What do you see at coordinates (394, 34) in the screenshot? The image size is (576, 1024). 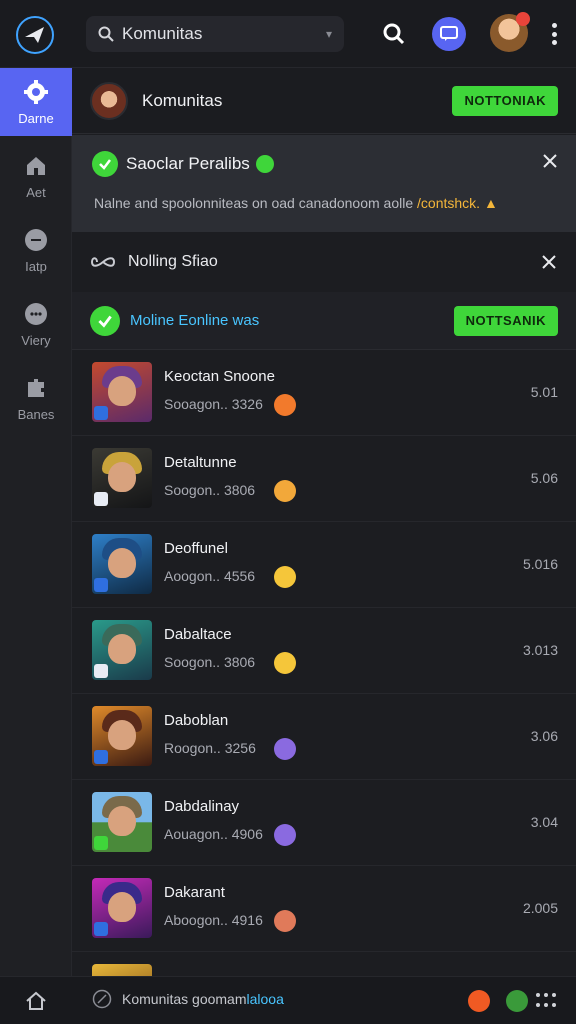 I see `search-button-icon` at bounding box center [394, 34].